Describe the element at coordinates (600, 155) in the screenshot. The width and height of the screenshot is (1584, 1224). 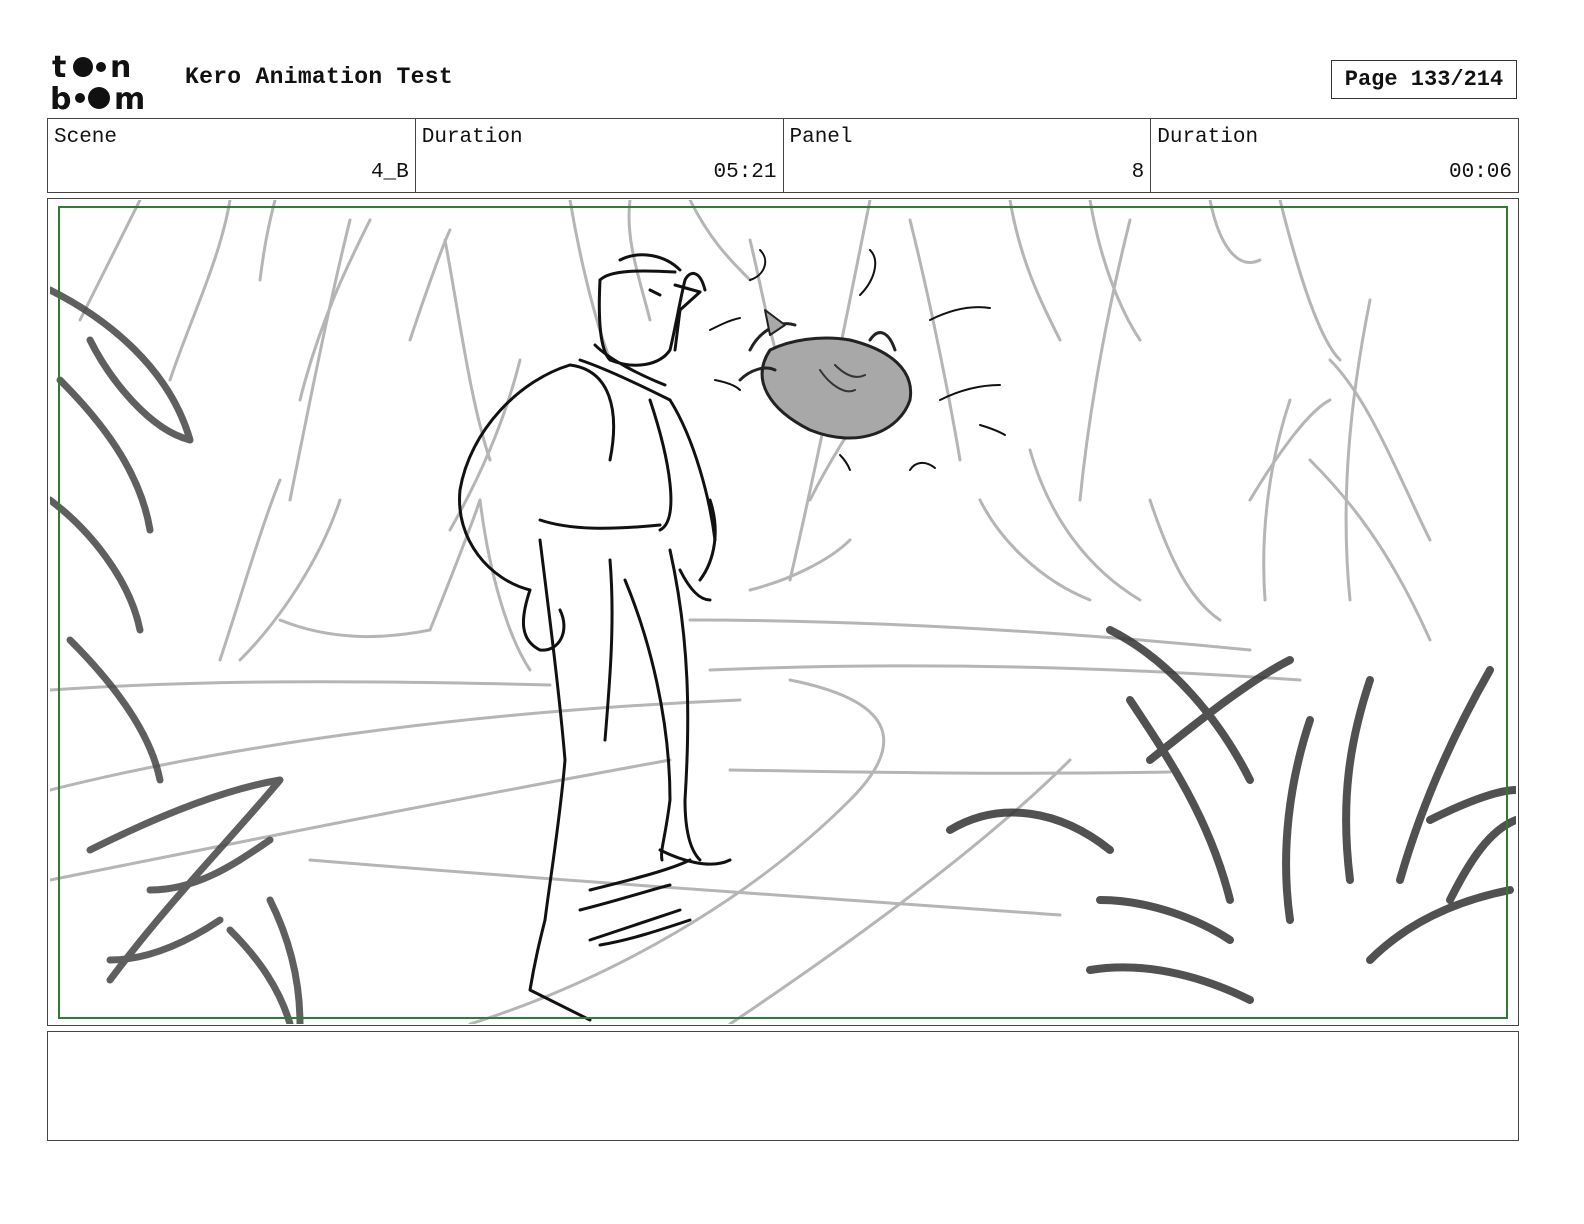
I see `scene-duration-cell: Duration 05:21` at that location.